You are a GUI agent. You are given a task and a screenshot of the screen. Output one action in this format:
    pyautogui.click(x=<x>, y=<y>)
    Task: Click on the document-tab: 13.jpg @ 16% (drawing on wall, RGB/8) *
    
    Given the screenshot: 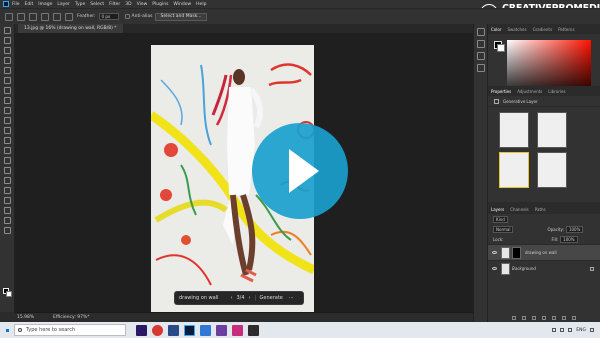 What is the action you would take?
    pyautogui.click(x=70, y=28)
    